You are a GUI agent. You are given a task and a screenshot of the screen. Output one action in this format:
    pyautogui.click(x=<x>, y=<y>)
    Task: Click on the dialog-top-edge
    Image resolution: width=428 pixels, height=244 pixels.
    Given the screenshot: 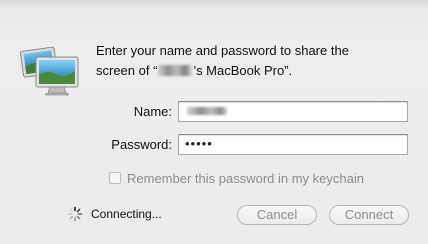 What is the action you would take?
    pyautogui.click(x=214, y=5)
    